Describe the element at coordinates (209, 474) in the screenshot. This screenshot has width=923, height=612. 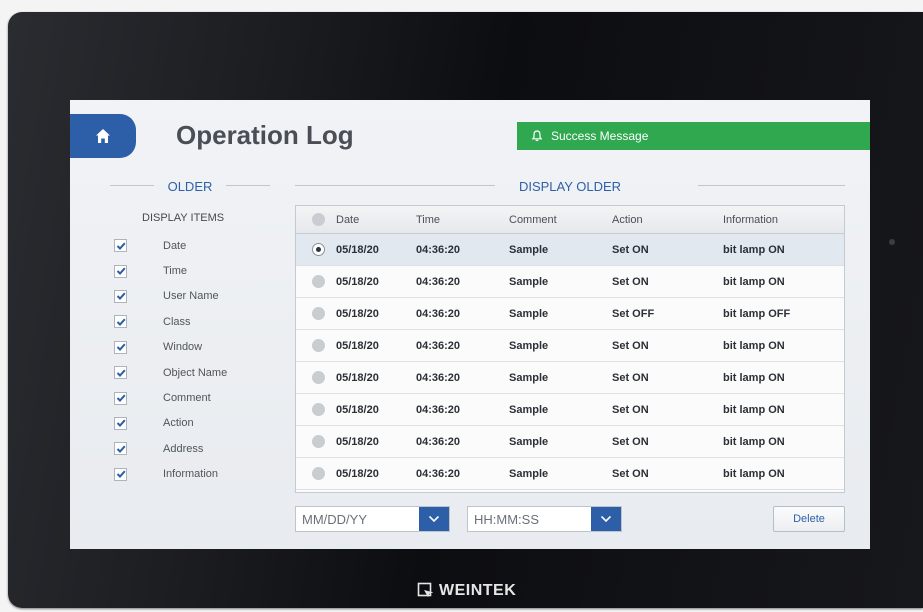
I see `display-item-information: Information` at that location.